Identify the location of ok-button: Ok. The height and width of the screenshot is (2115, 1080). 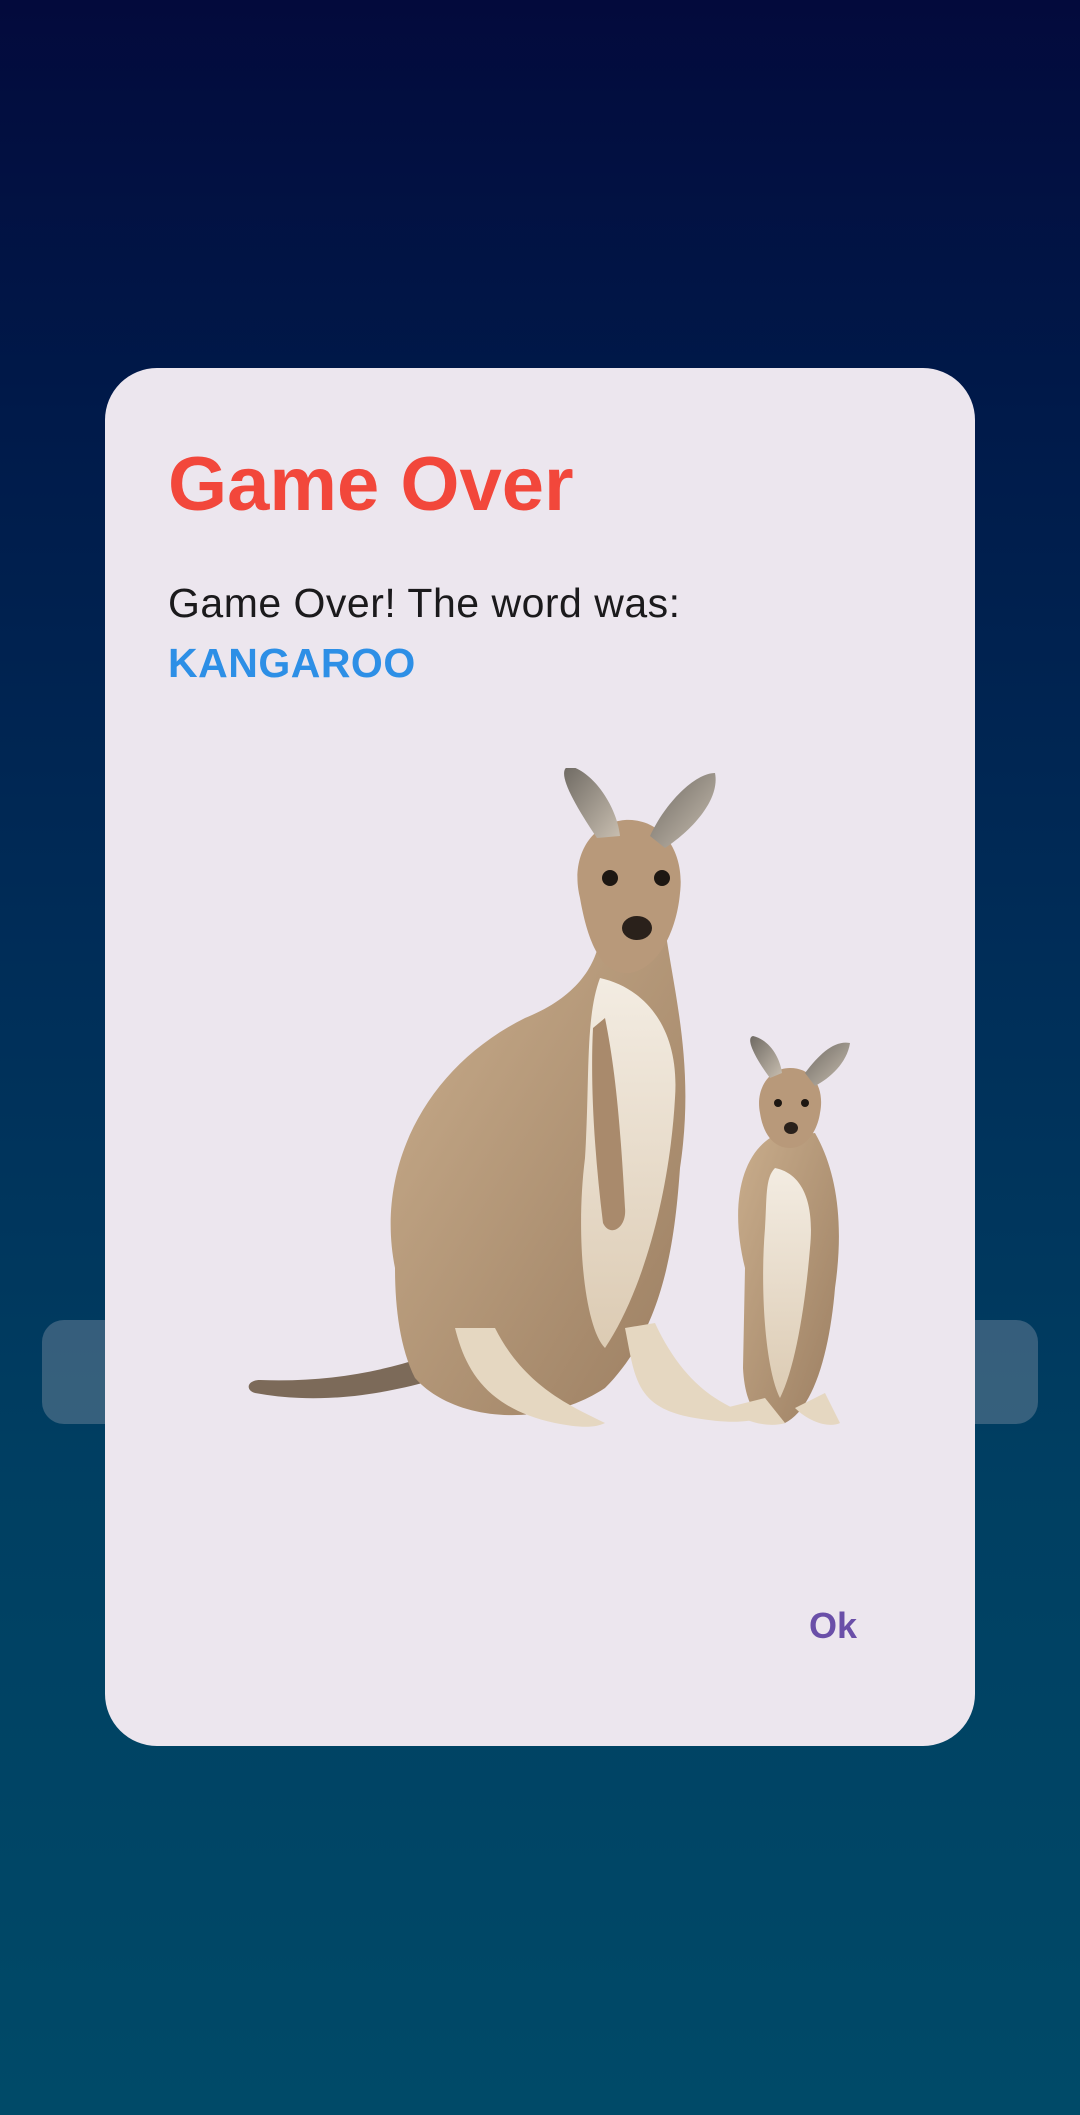
(833, 1626).